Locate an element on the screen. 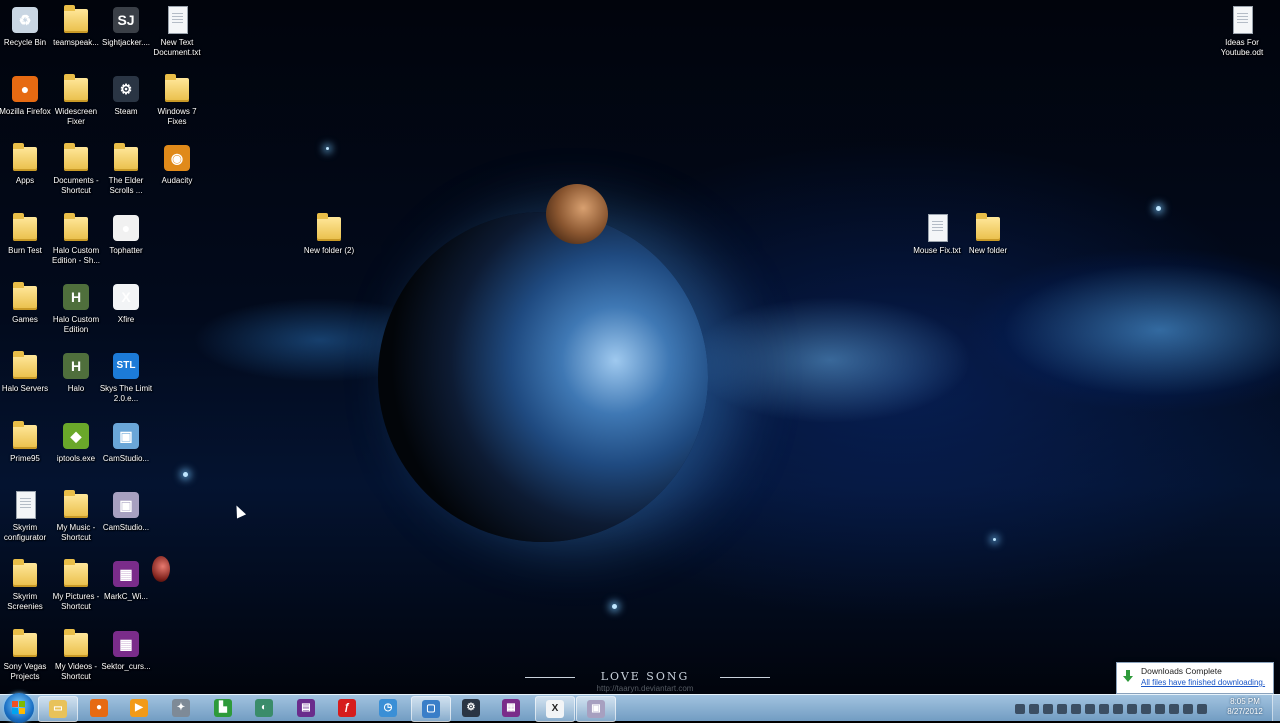  desktop-icon: Ideas For Youtube.odt is located at coordinates (1242, 37).